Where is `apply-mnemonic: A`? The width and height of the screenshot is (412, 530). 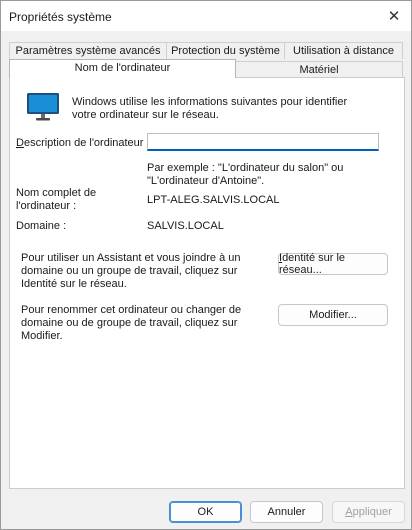 apply-mnemonic: A is located at coordinates (349, 512).